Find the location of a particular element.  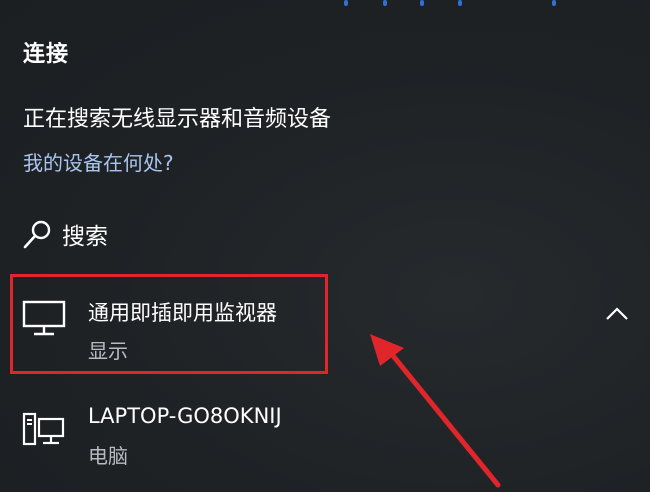

where-is-my-device-link: 我的设备在何处? is located at coordinates (98, 161).